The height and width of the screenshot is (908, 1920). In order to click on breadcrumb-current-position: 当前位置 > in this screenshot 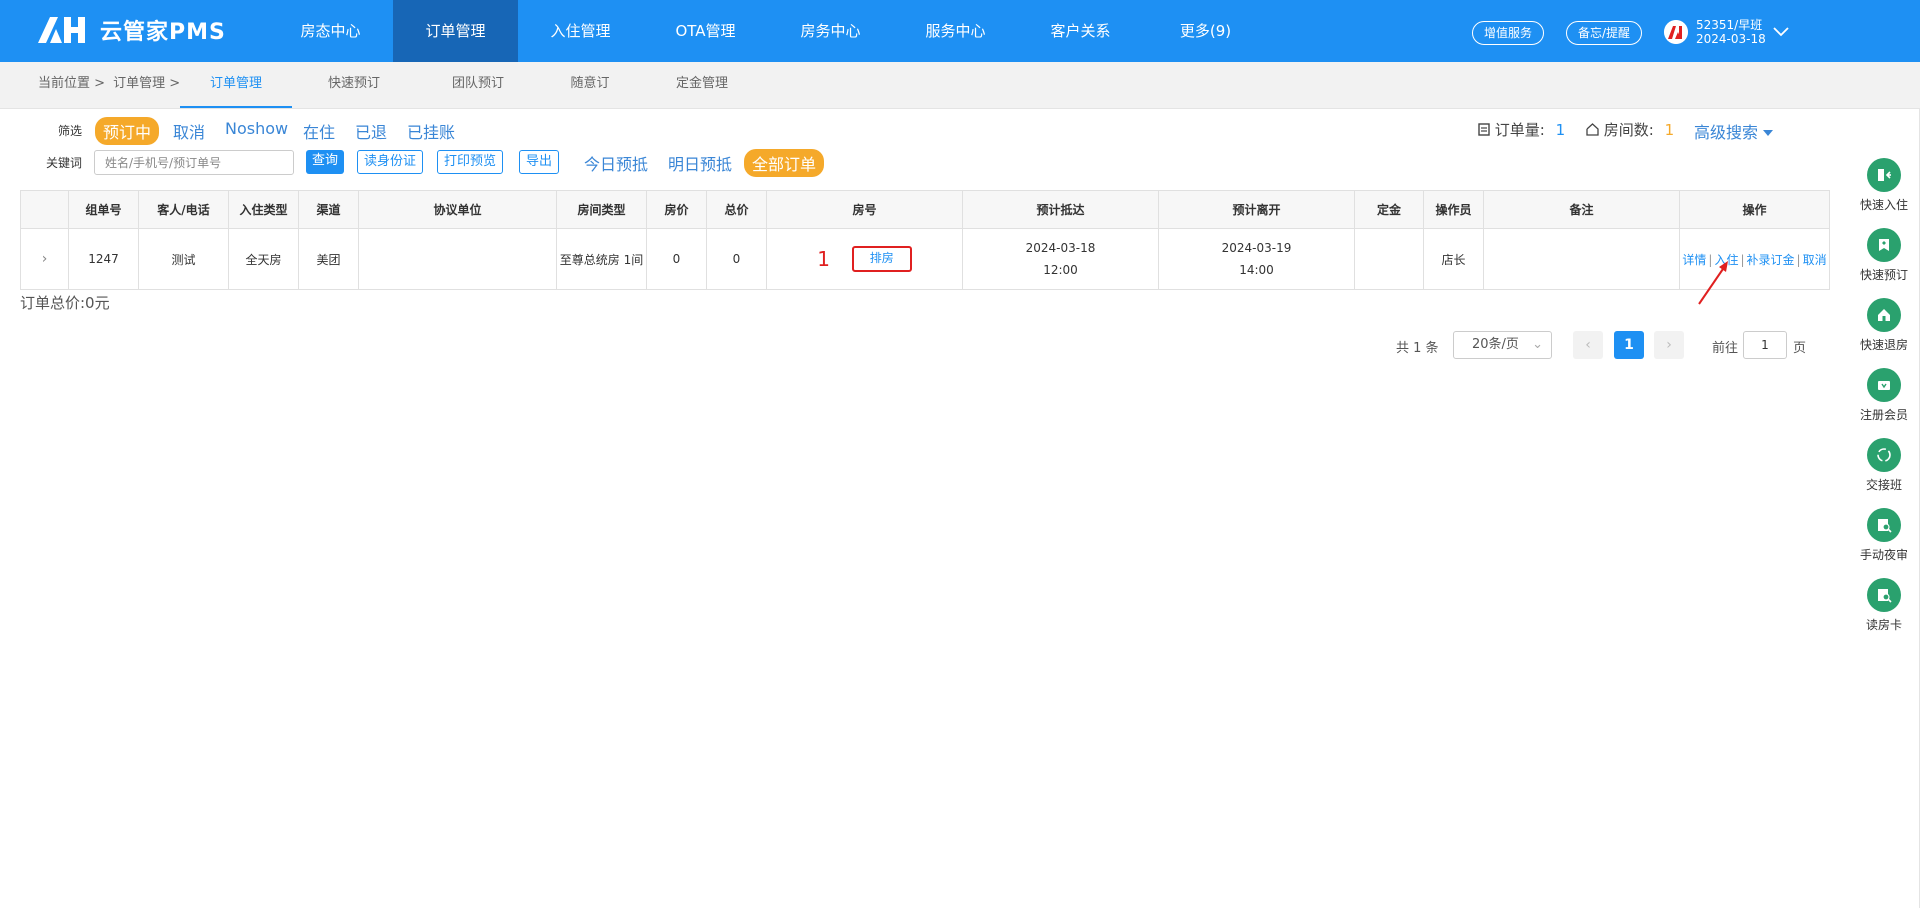, I will do `click(72, 83)`.